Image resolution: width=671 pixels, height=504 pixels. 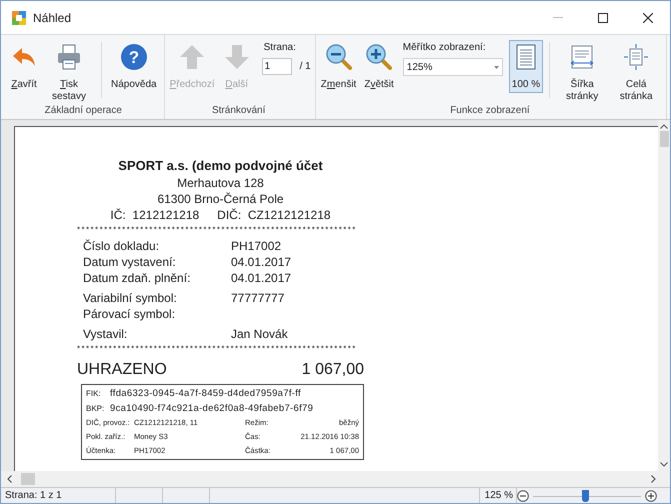 I want to click on company-id: IČ: 1212121218, so click(x=155, y=215).